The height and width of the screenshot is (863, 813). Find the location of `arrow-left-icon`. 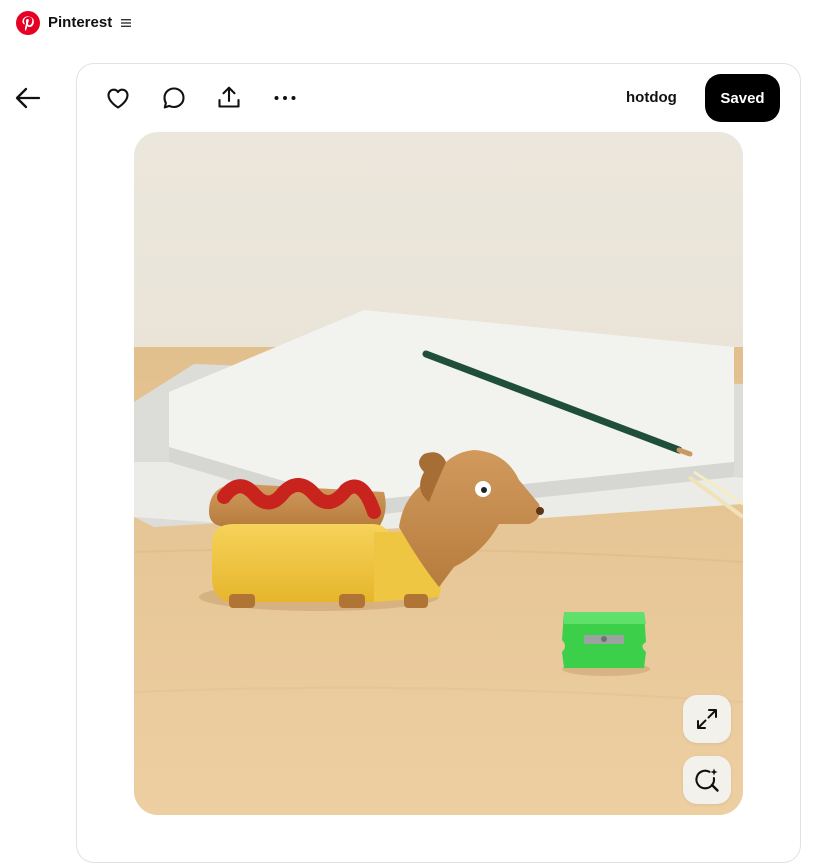

arrow-left-icon is located at coordinates (28, 98).